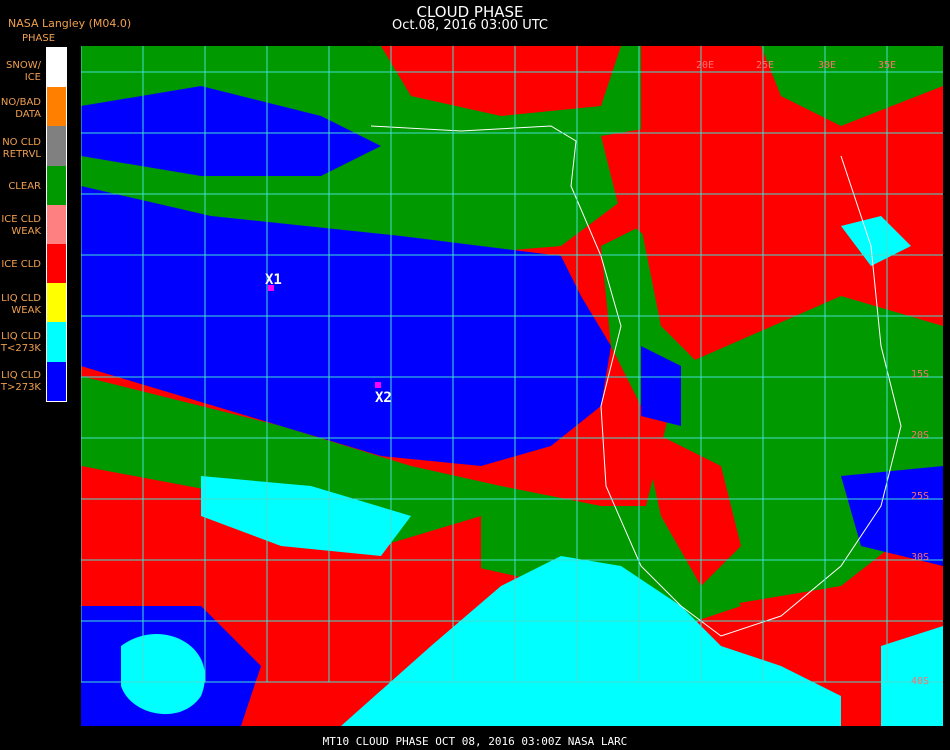 This screenshot has height=750, width=950. I want to click on legend-label: CLEAR, so click(24, 186).